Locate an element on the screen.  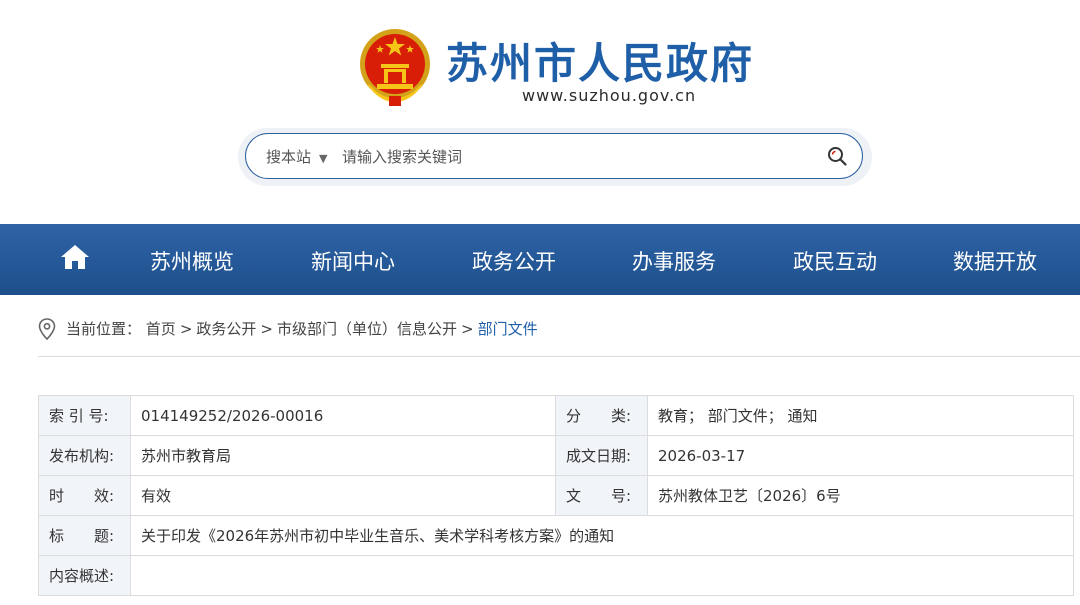
index-no-value: 014149252/2026-00016 is located at coordinates (343, 415).